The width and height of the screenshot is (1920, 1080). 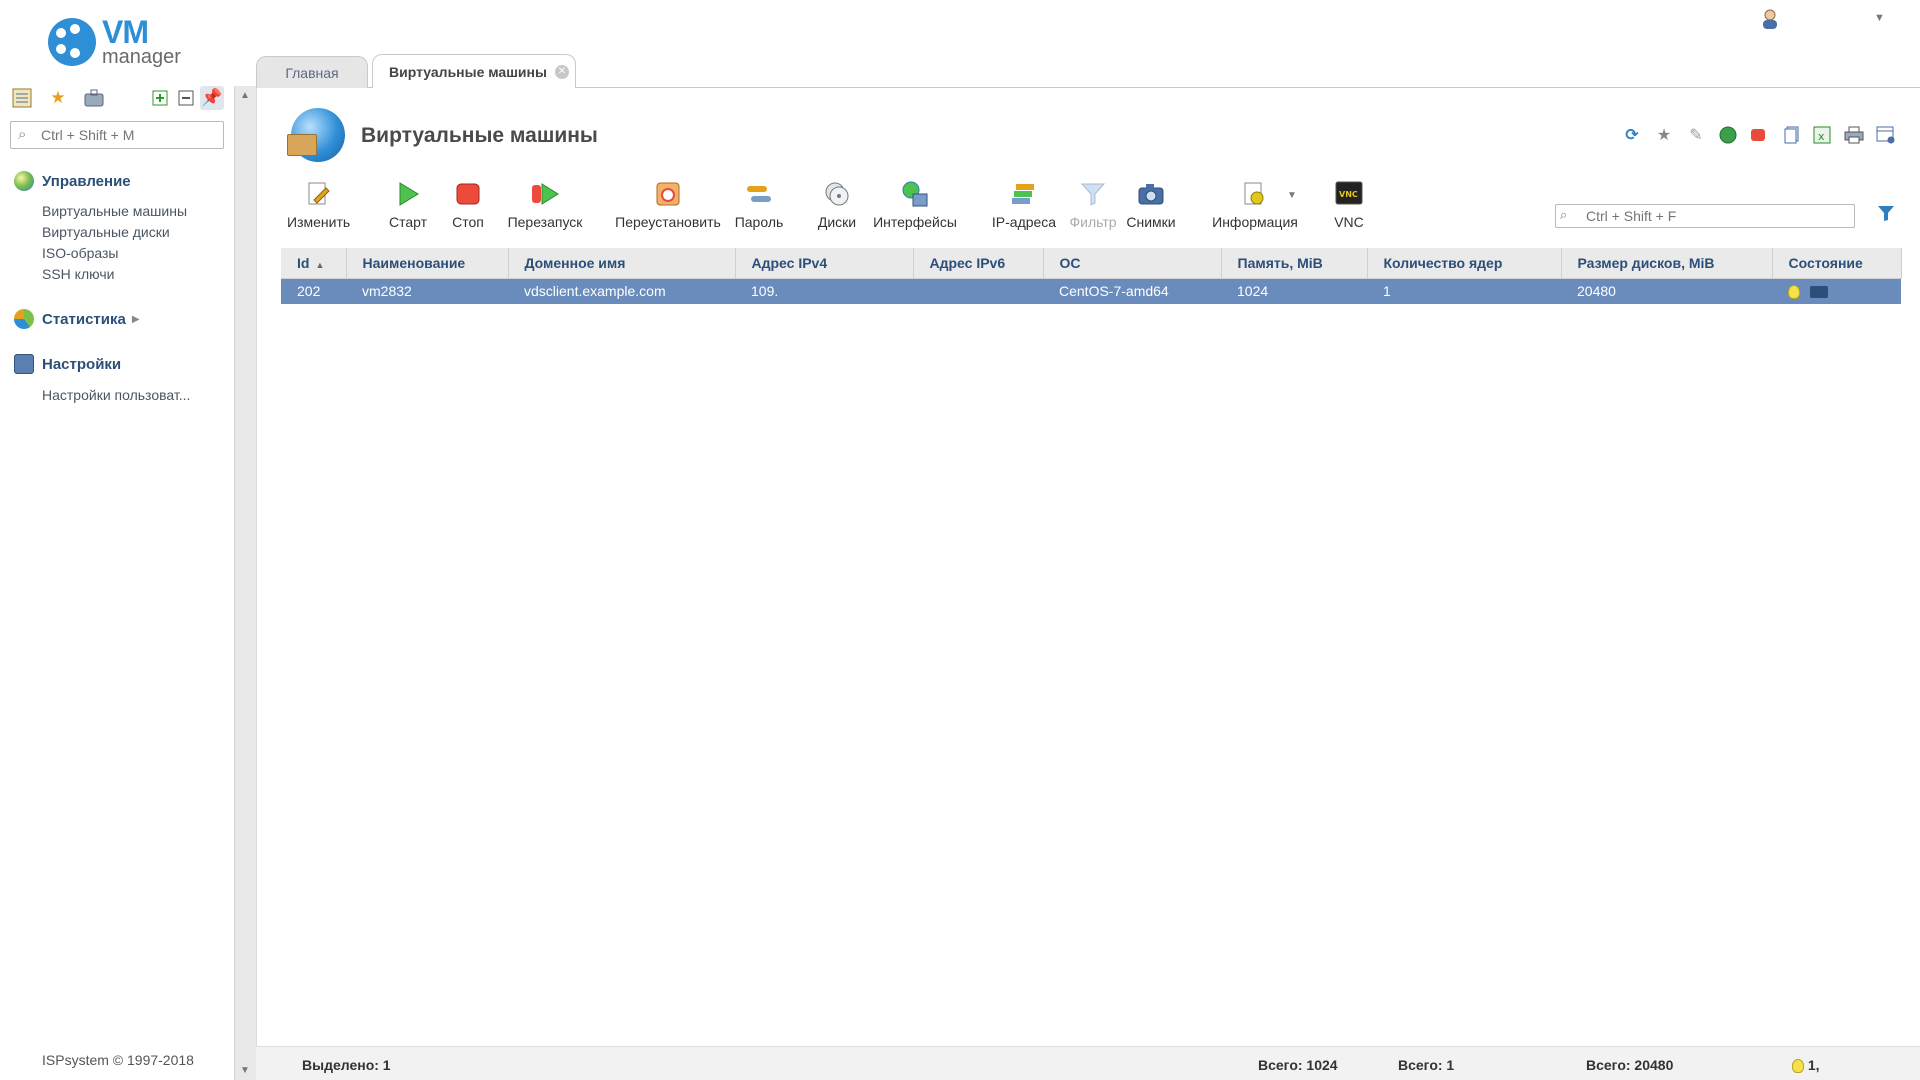 What do you see at coordinates (316, 135) in the screenshot?
I see `virtual-machines-globe-icon` at bounding box center [316, 135].